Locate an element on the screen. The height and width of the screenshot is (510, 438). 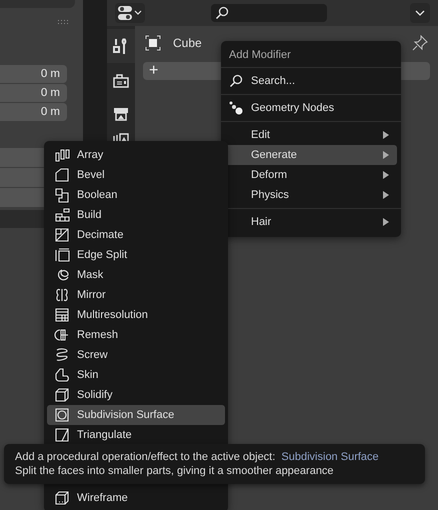
wrench-icon is located at coordinates (121, 46).